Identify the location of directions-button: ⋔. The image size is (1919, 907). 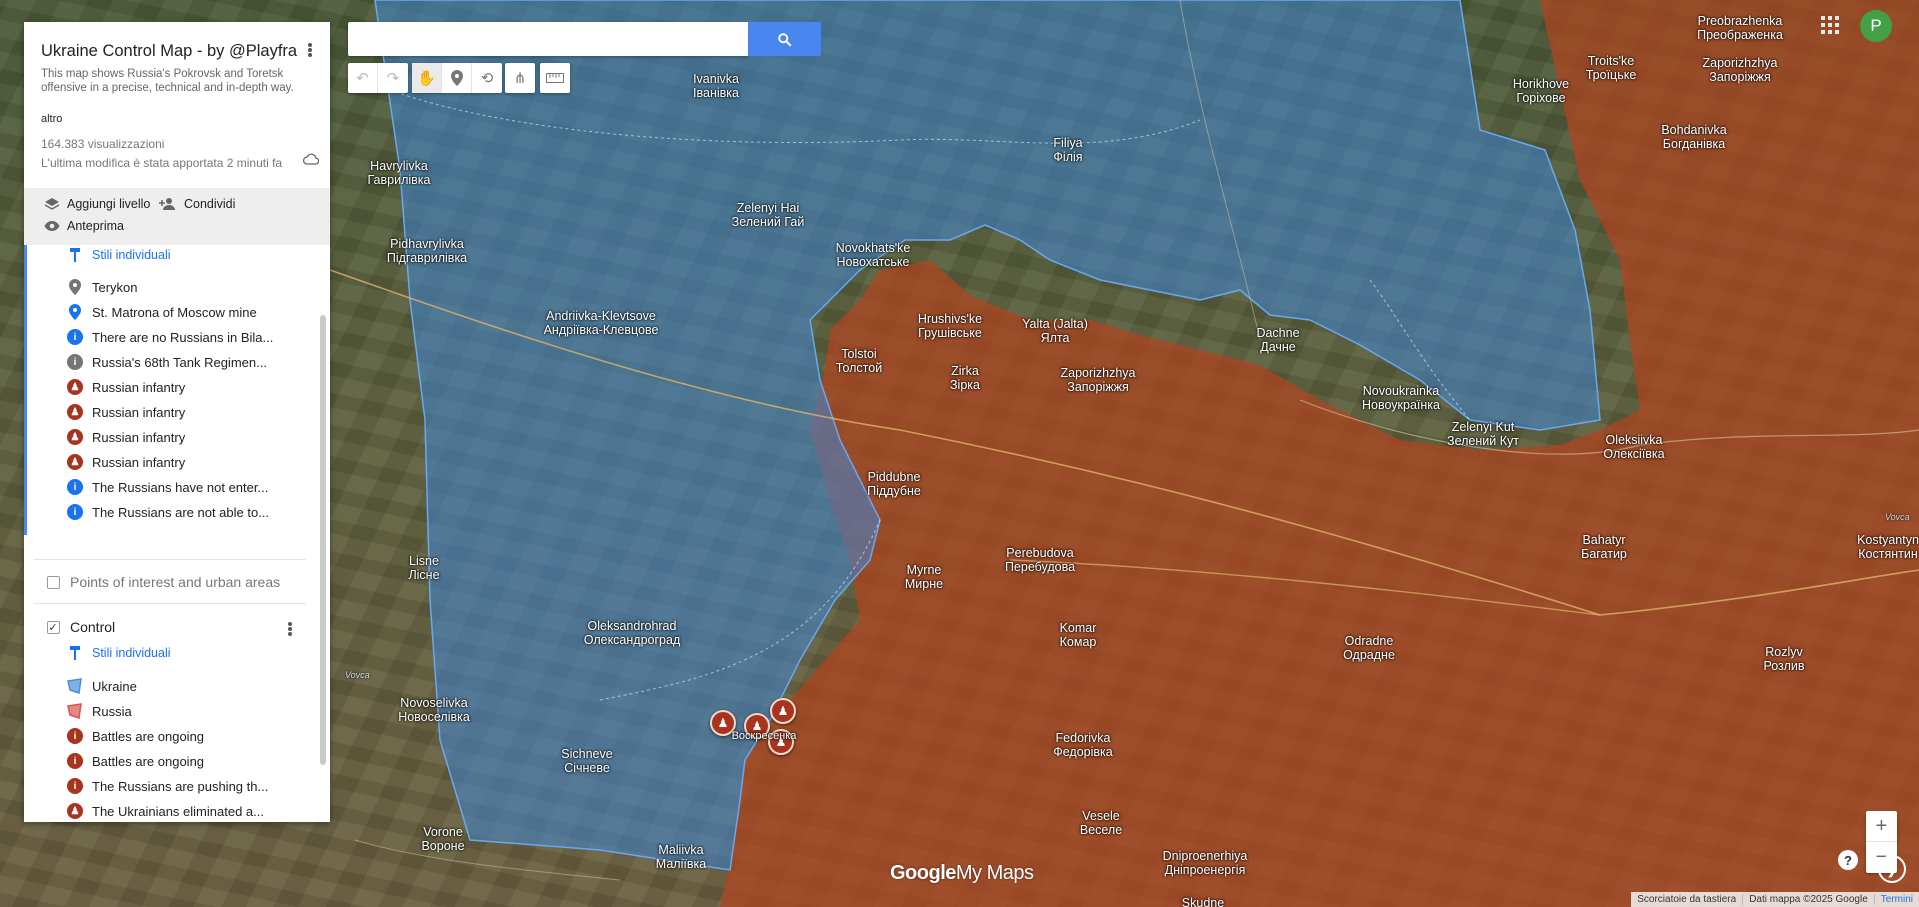
(520, 78).